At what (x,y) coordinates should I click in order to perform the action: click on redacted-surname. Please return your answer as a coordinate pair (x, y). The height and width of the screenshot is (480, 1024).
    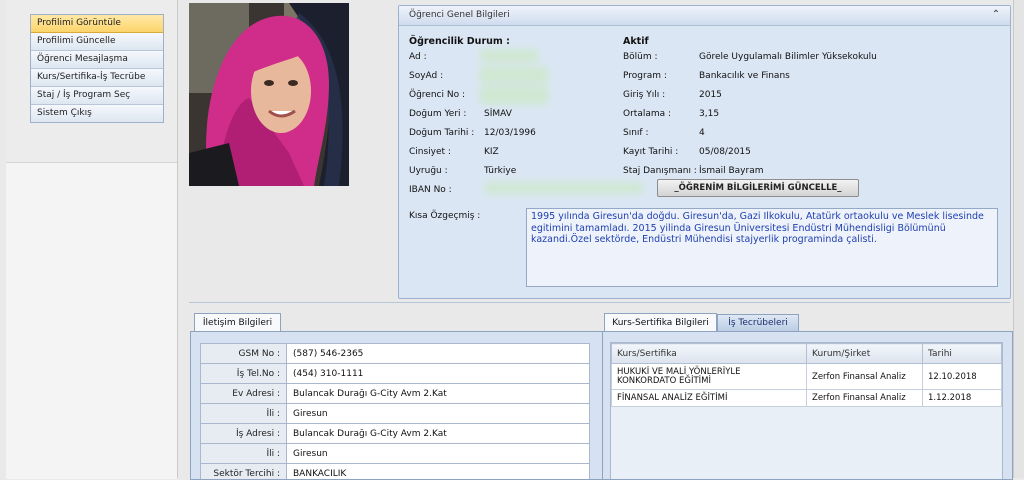
    Looking at the image, I should click on (514, 75).